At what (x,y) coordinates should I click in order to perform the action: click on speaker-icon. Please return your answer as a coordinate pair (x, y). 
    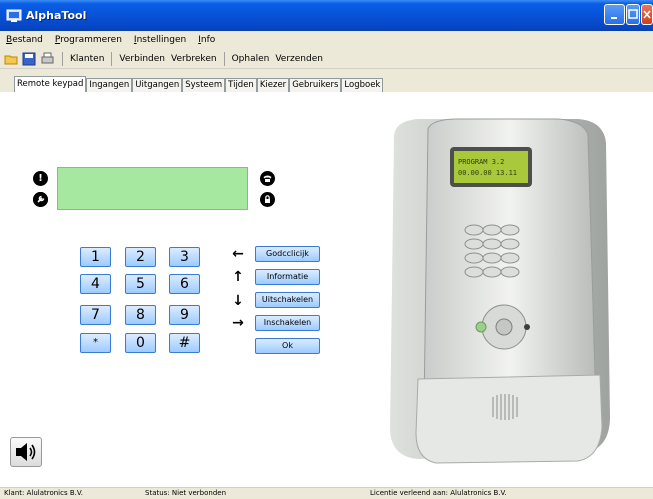
    Looking at the image, I should click on (26, 452).